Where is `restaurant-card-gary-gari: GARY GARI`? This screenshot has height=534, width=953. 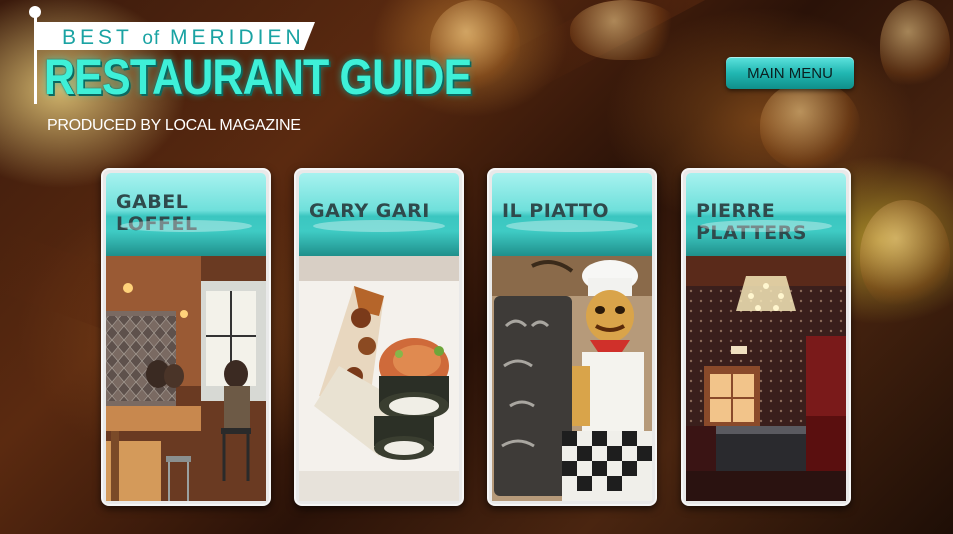 restaurant-card-gary-gari: GARY GARI is located at coordinates (379, 337).